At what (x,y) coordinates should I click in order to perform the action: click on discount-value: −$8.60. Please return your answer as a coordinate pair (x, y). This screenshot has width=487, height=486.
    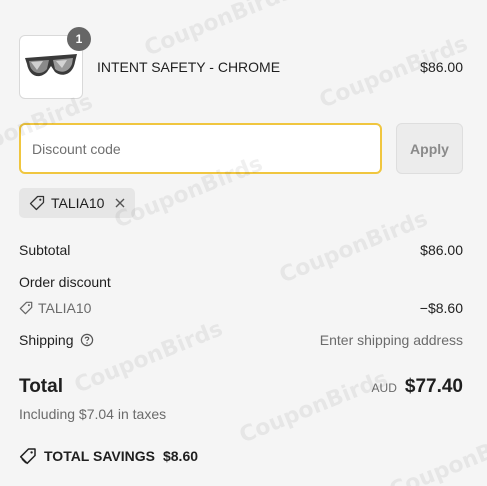
    Looking at the image, I should click on (441, 308).